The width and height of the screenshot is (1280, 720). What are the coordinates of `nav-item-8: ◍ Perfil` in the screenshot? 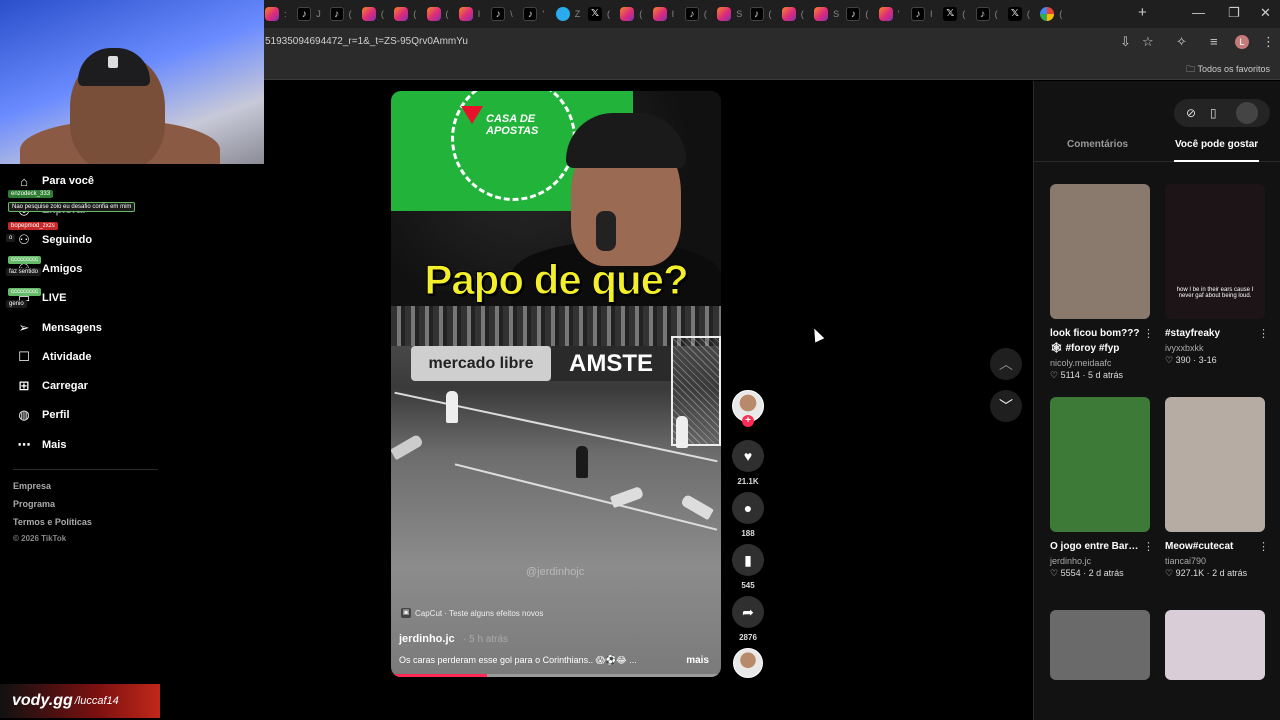 It's located at (41, 415).